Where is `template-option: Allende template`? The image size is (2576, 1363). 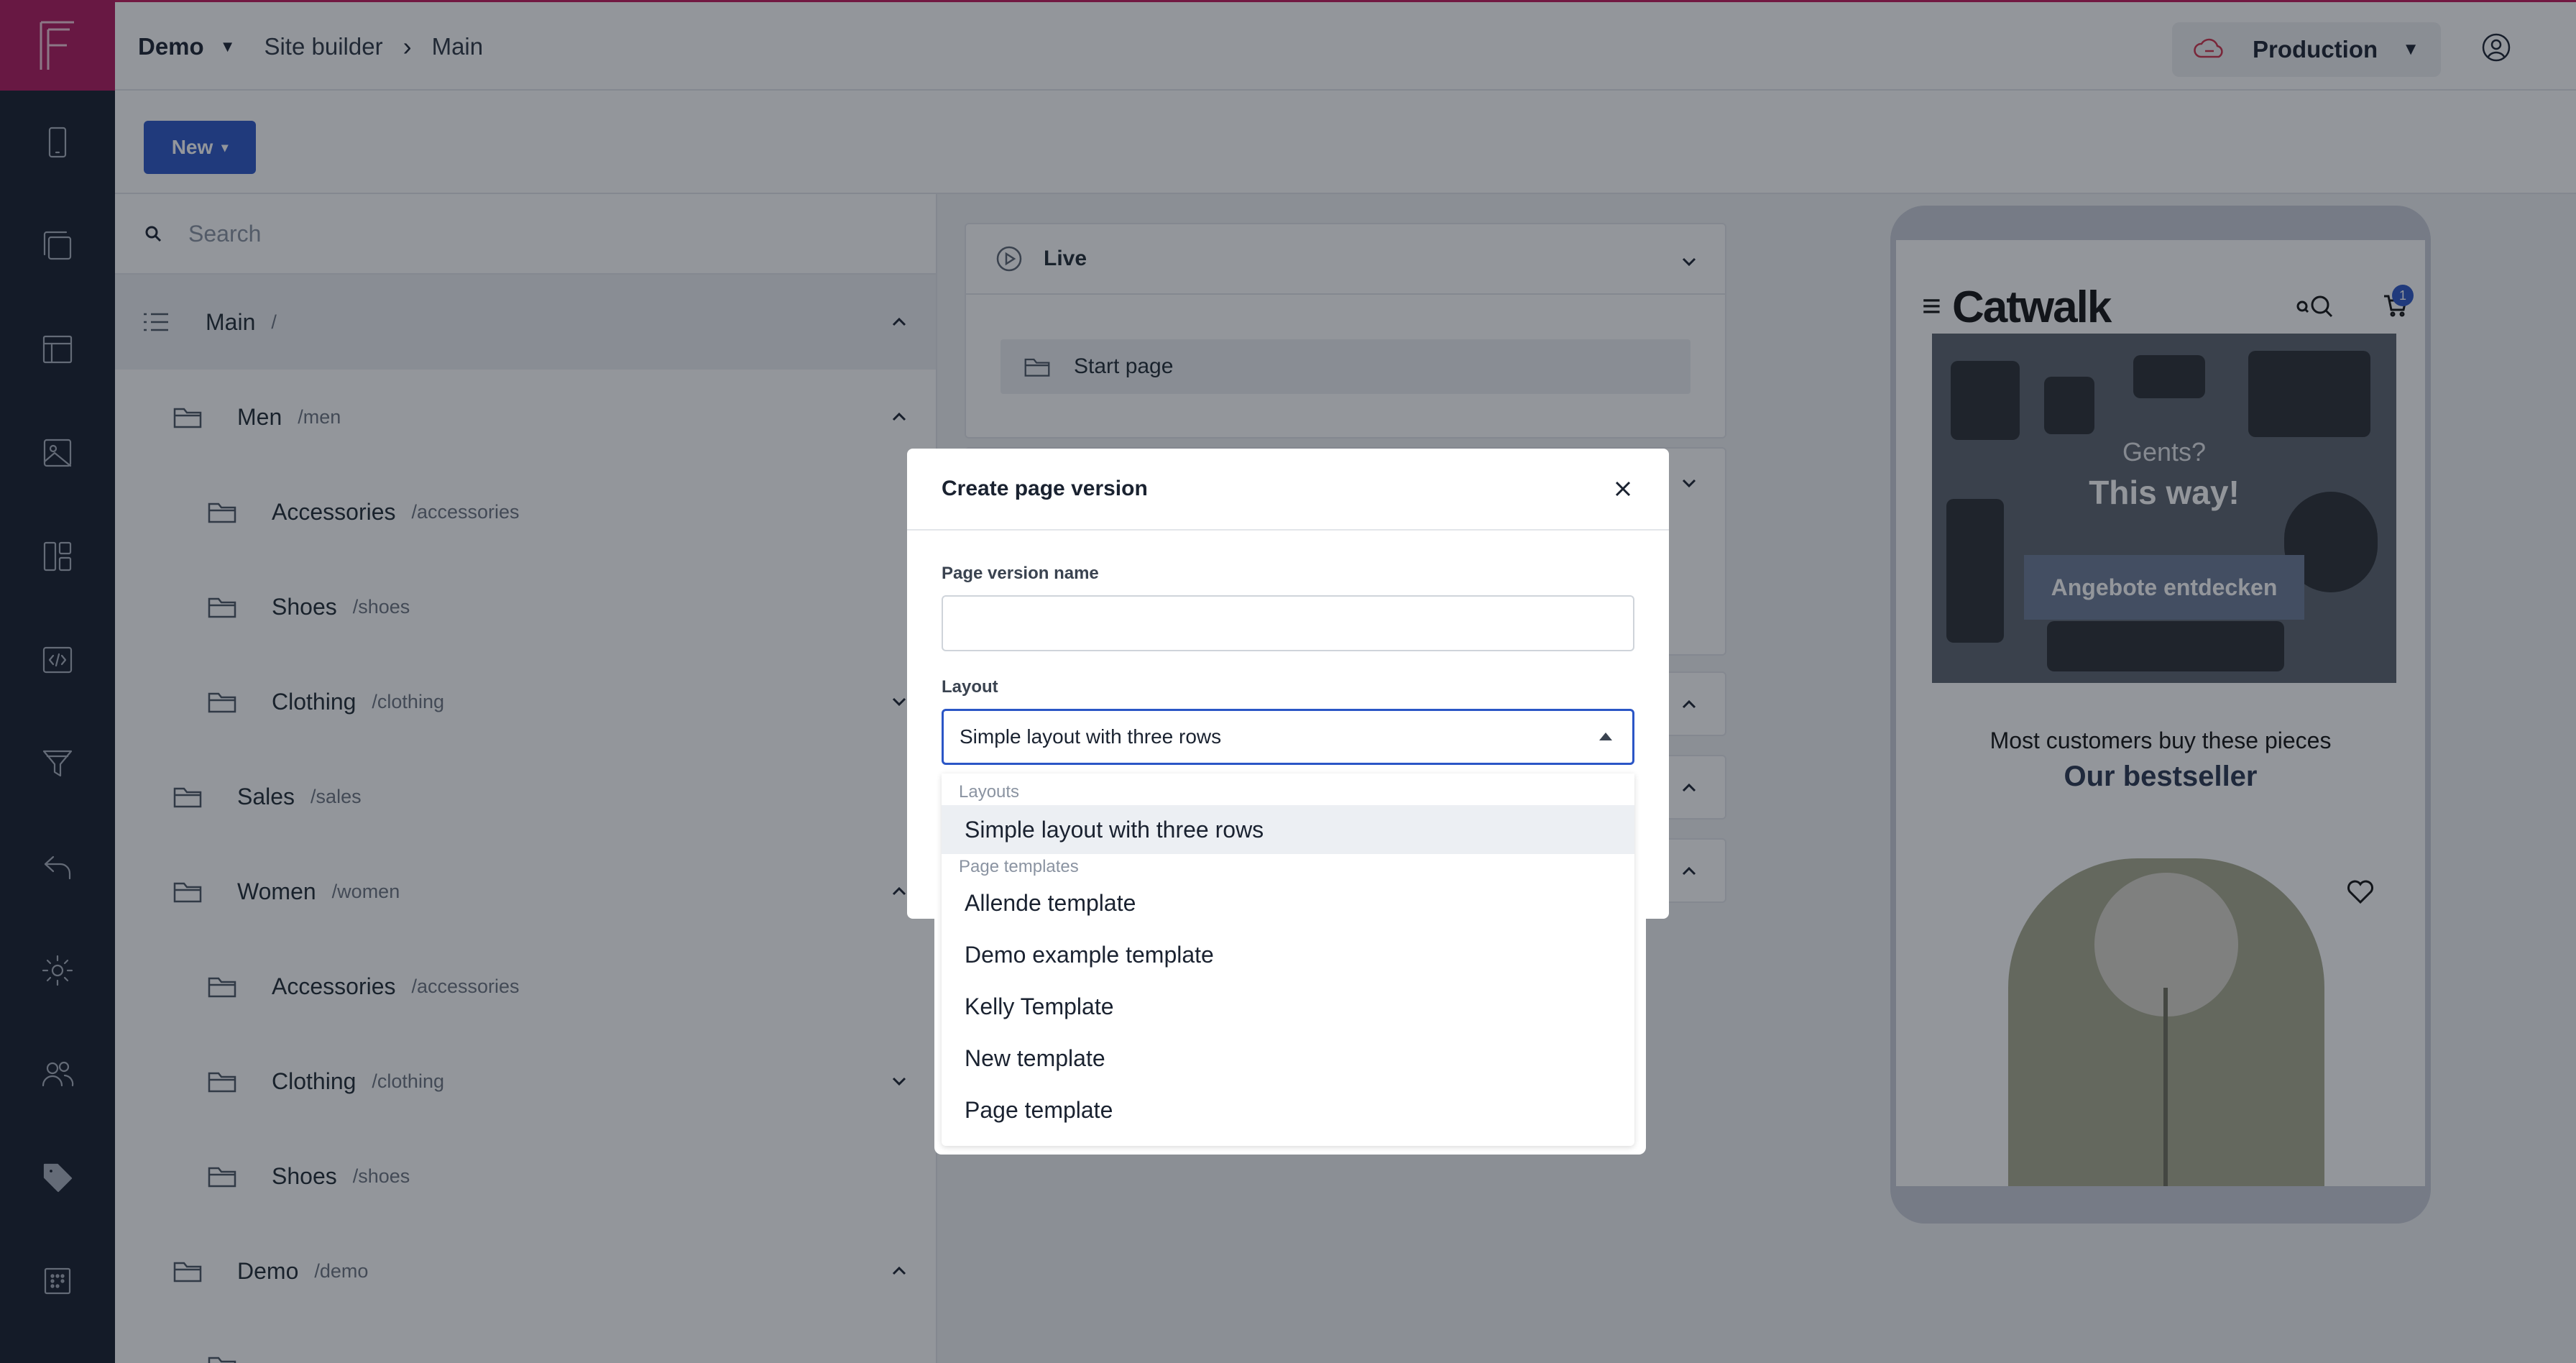 template-option: Allende template is located at coordinates (1288, 903).